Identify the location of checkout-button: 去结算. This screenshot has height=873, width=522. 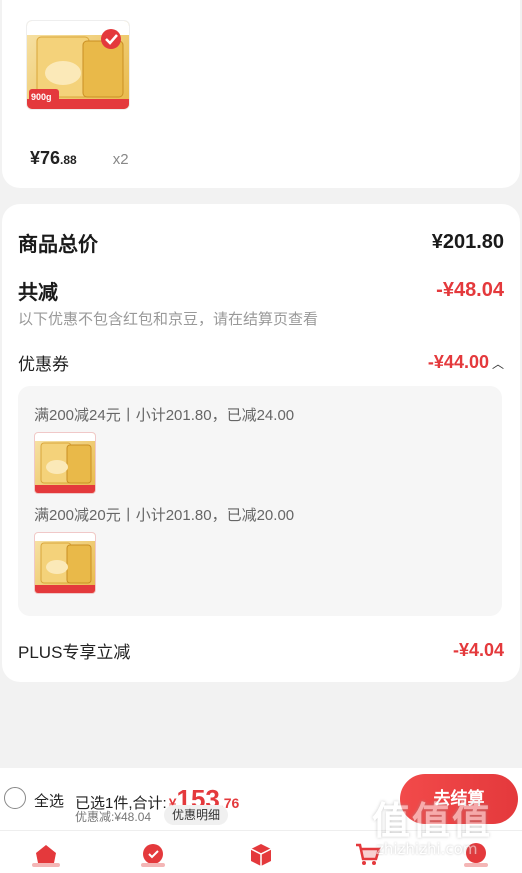
(459, 799).